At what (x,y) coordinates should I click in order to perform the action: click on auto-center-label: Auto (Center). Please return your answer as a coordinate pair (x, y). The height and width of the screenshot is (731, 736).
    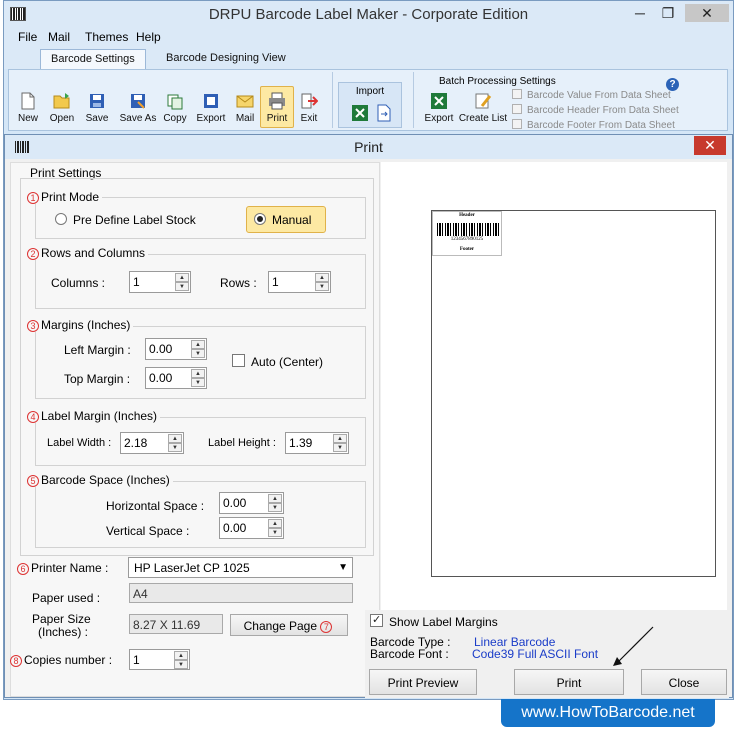
    Looking at the image, I should click on (287, 362).